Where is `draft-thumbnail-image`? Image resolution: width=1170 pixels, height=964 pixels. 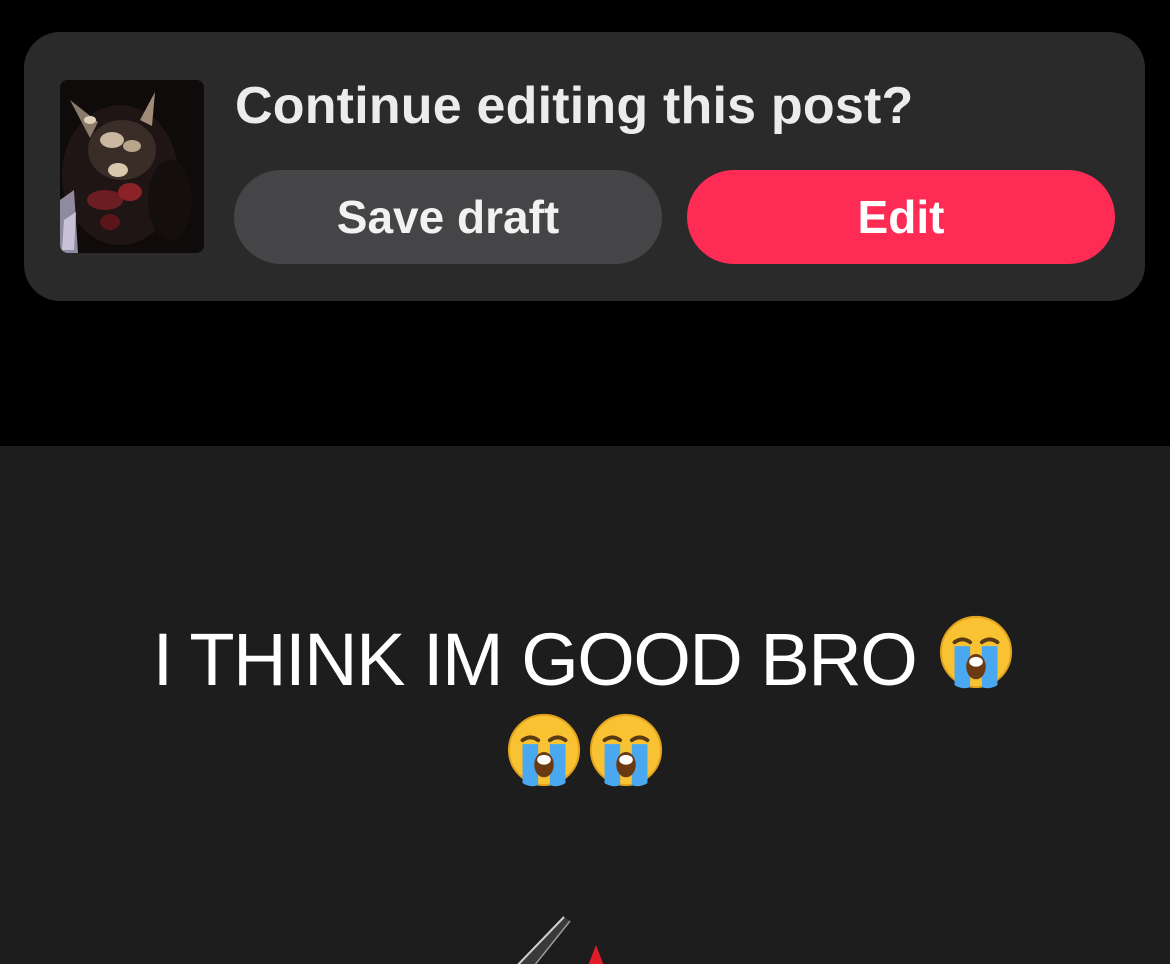 draft-thumbnail-image is located at coordinates (132, 166).